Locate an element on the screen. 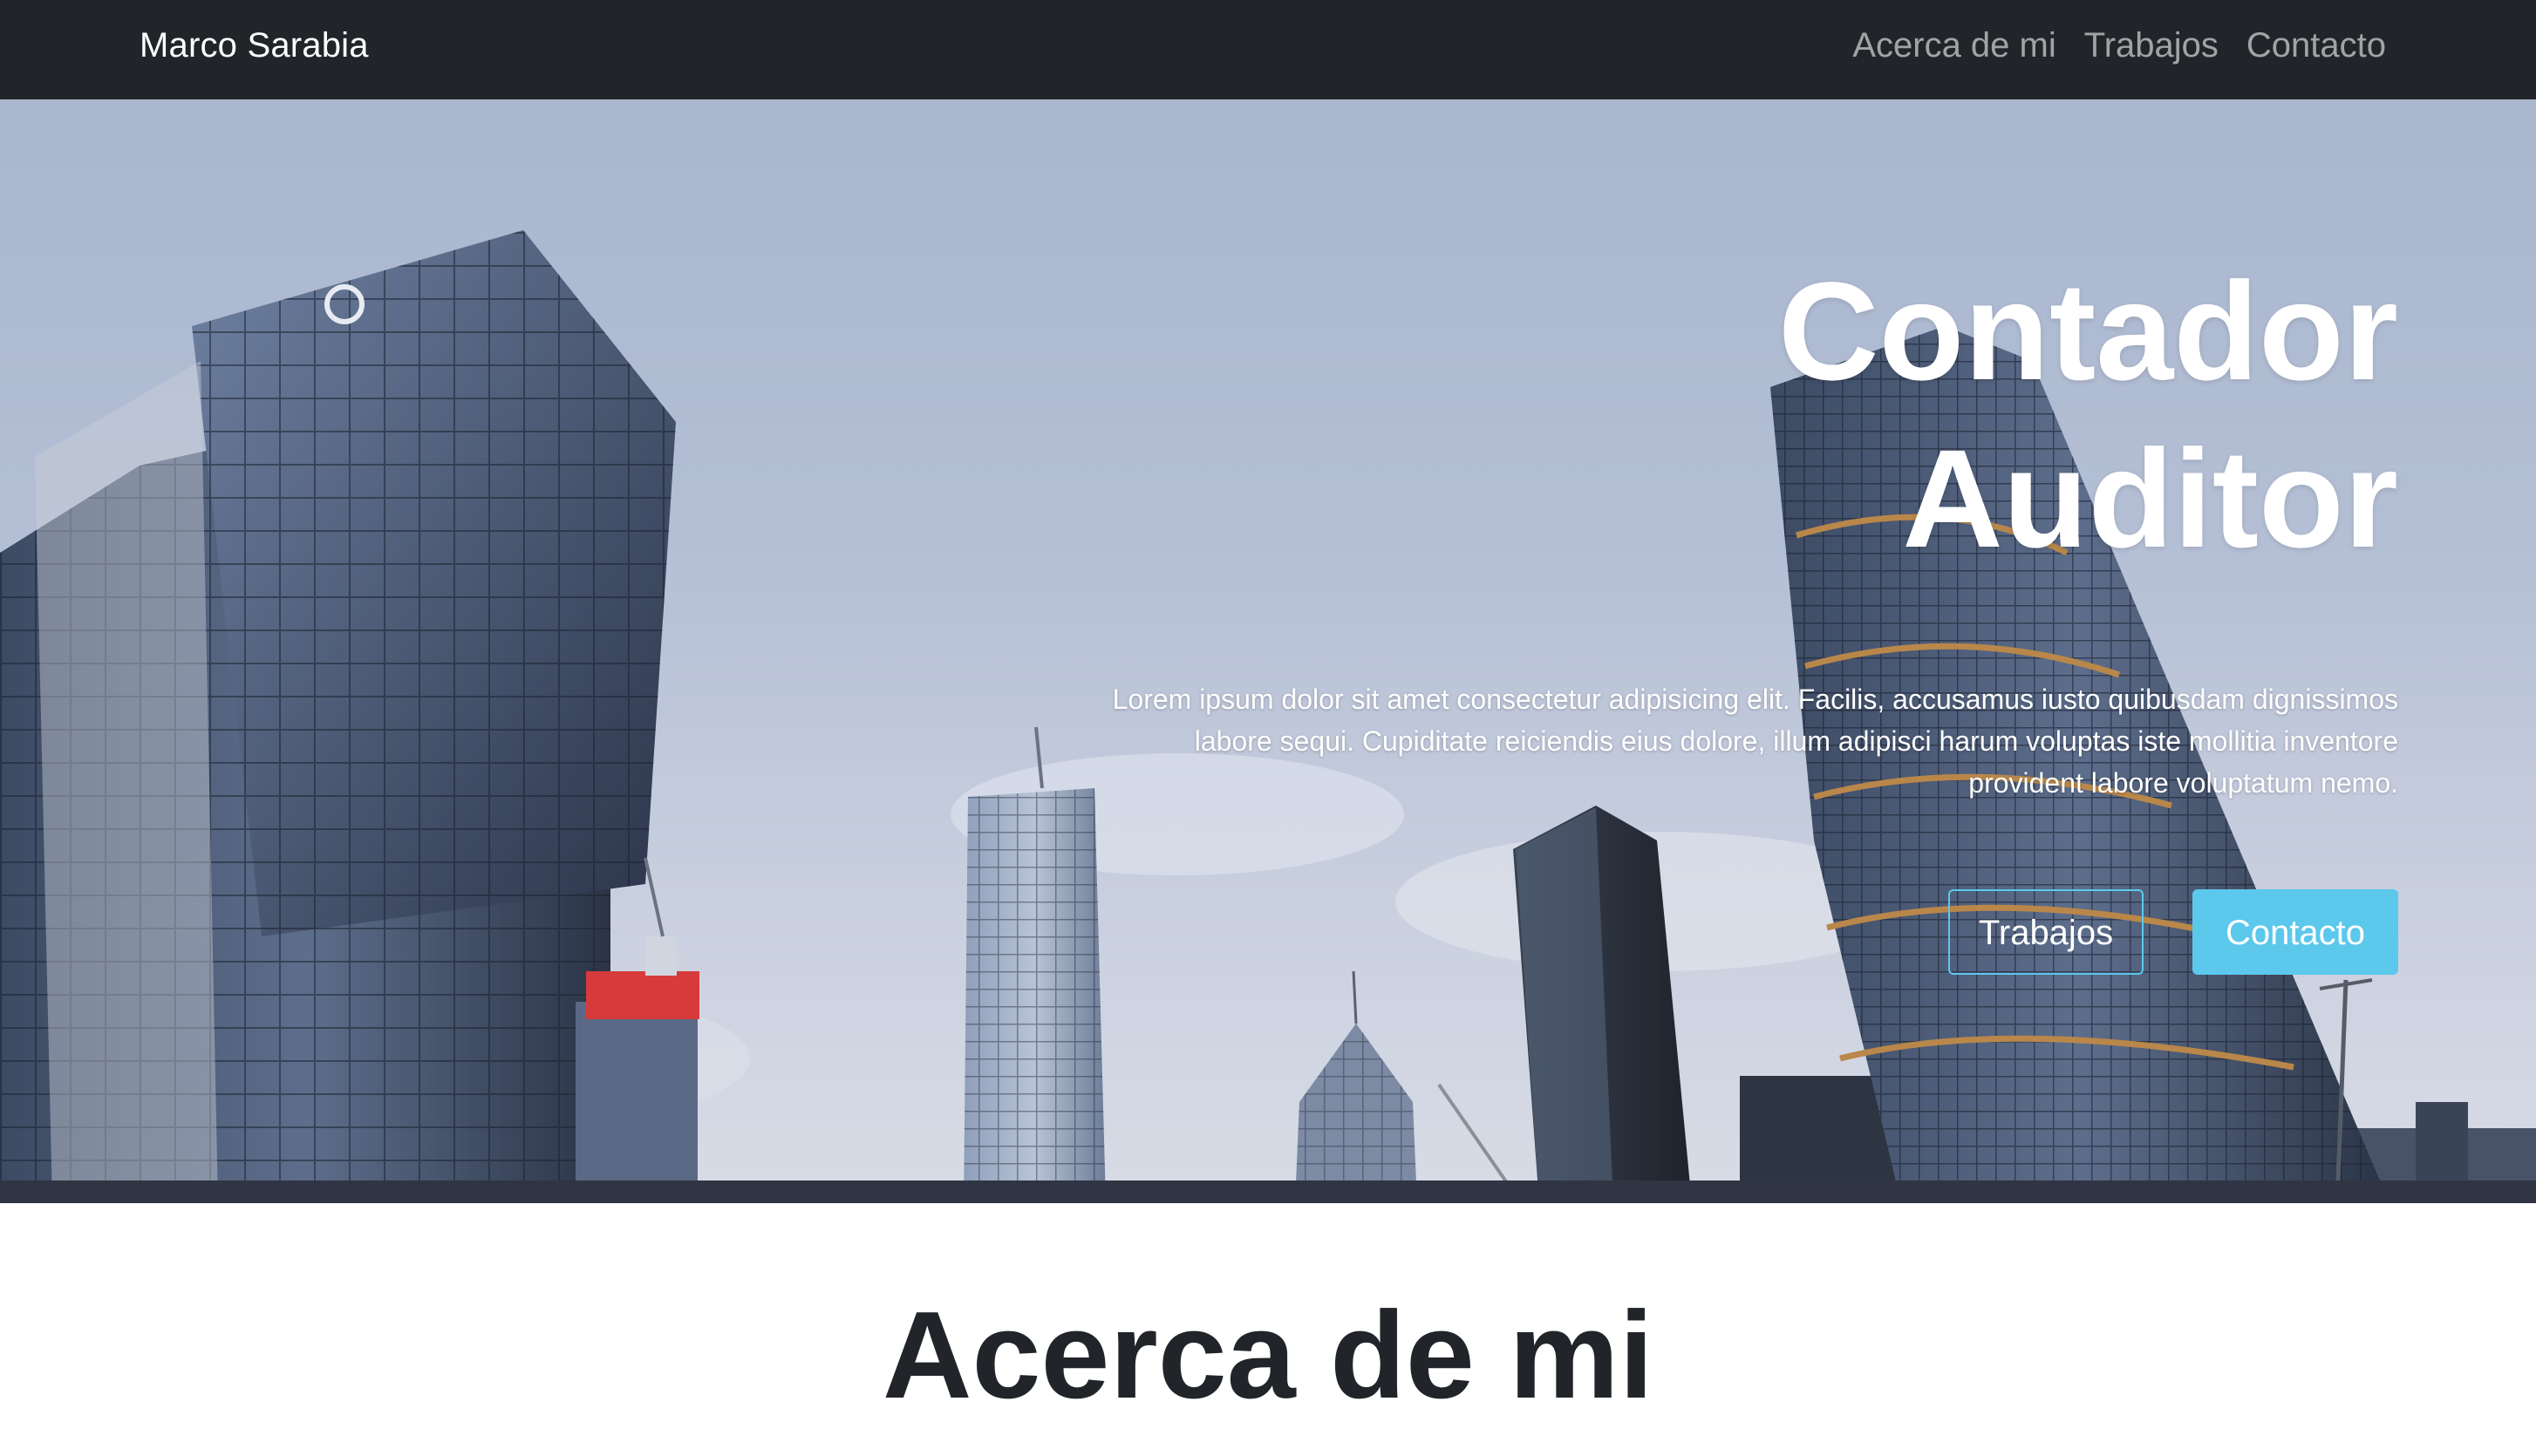 This screenshot has height=1456, width=2536. hero-title-line2: Auditor is located at coordinates (2150, 498).